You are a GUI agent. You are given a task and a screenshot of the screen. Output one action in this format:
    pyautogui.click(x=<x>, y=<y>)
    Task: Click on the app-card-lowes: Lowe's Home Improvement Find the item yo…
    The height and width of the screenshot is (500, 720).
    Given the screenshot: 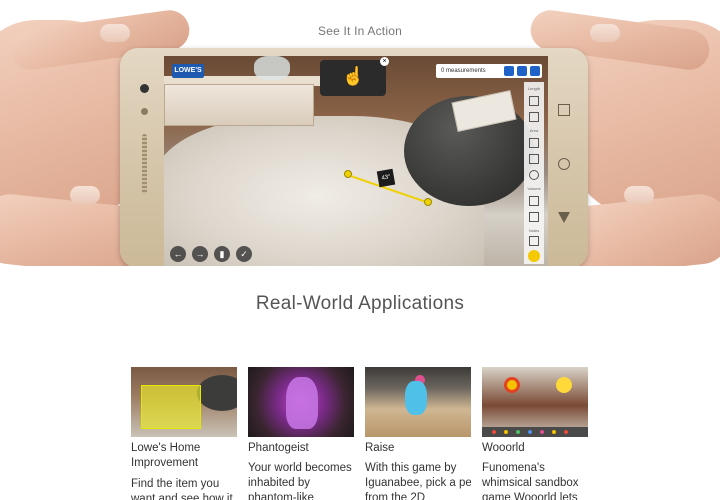 What is the action you would take?
    pyautogui.click(x=184, y=433)
    